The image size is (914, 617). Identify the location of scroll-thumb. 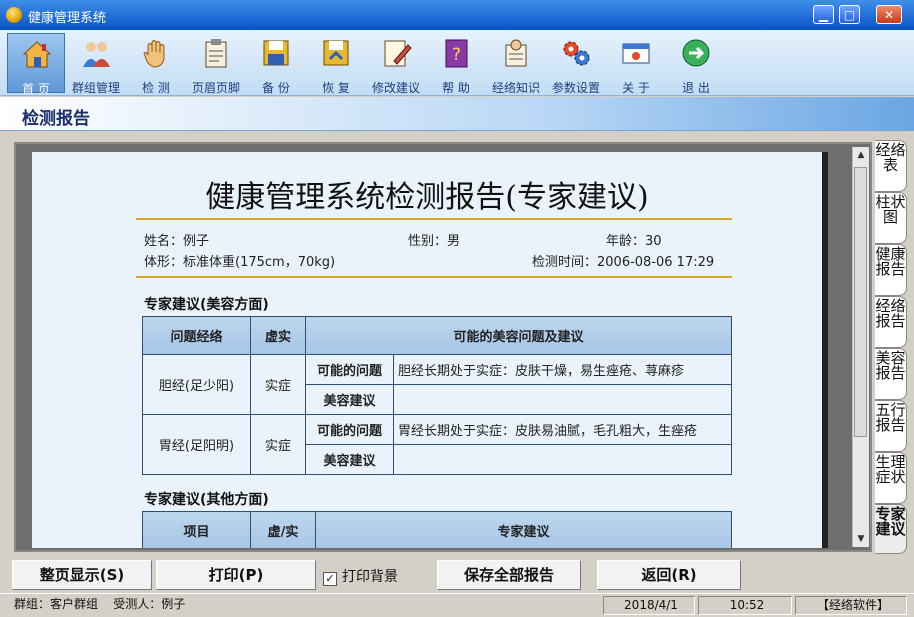
(860, 302).